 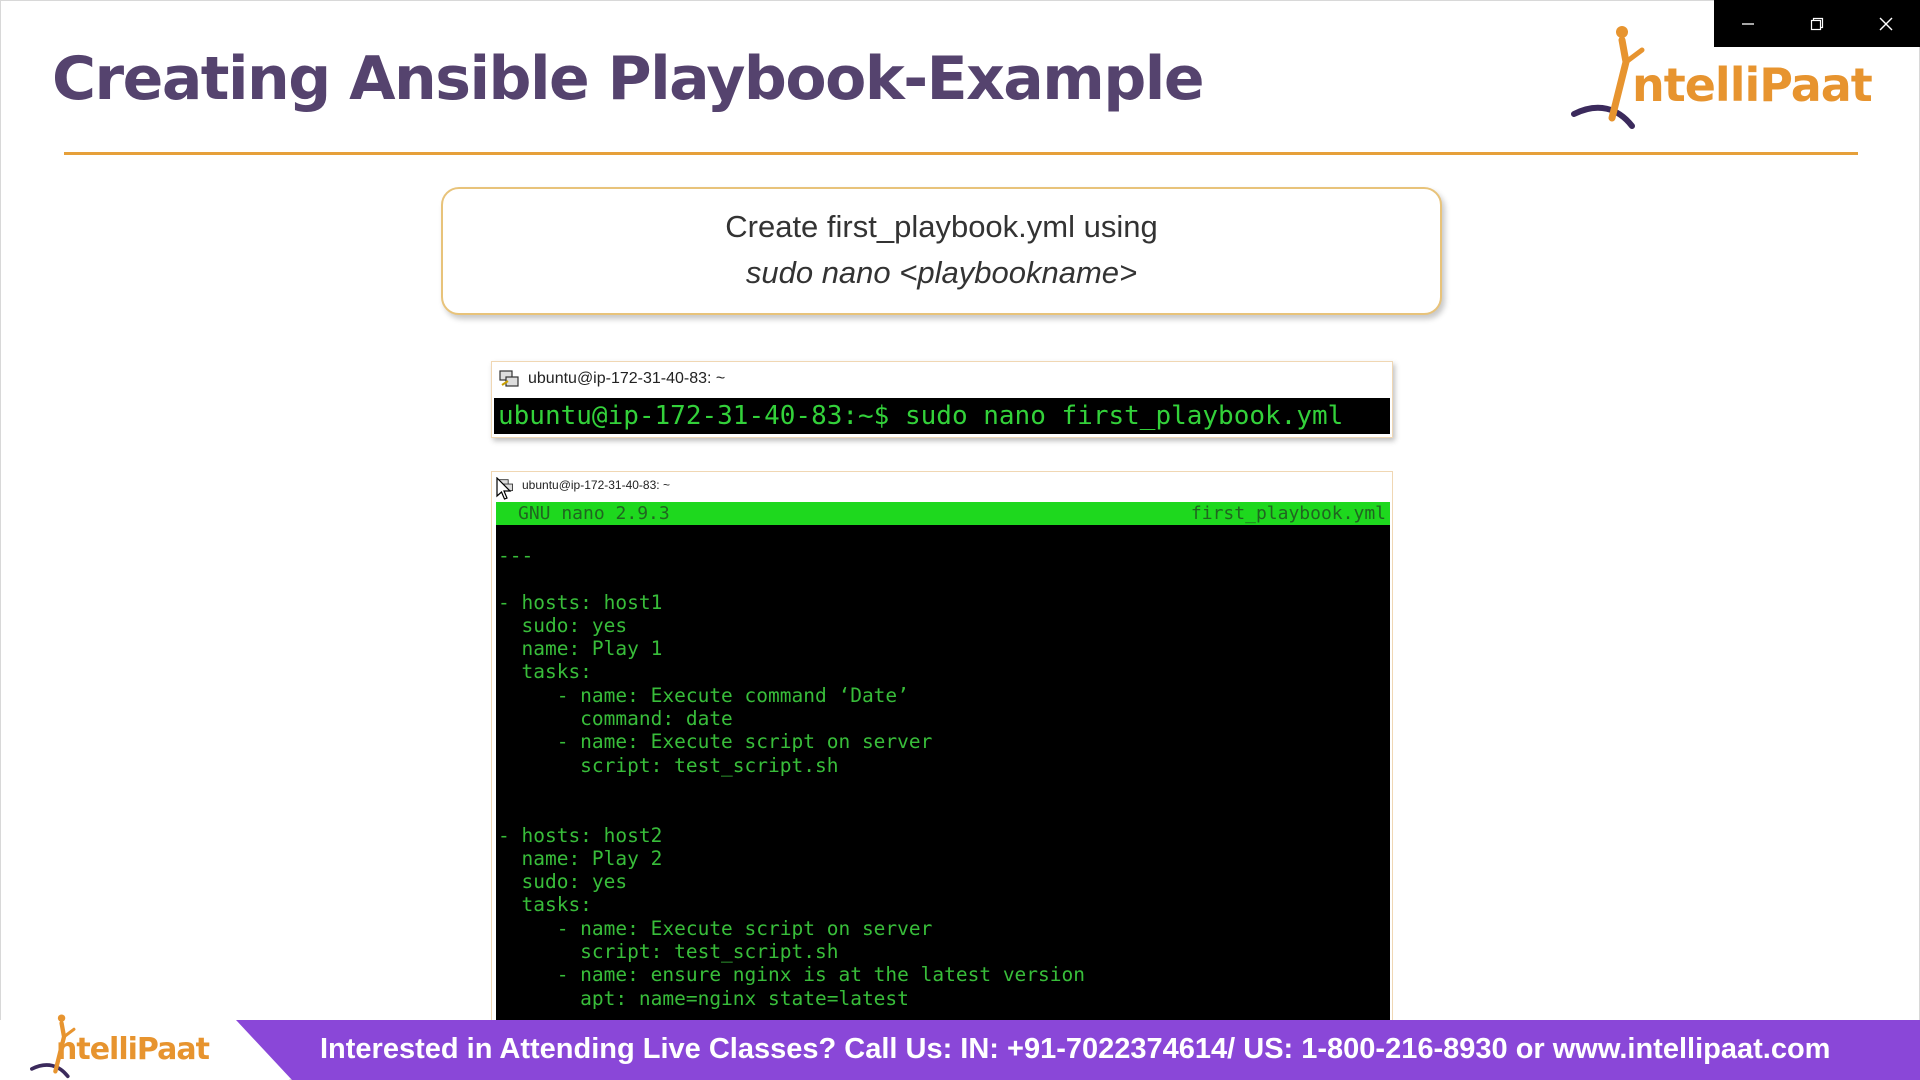 I want to click on footer-logo: ntelliPaat, so click(x=126, y=1046).